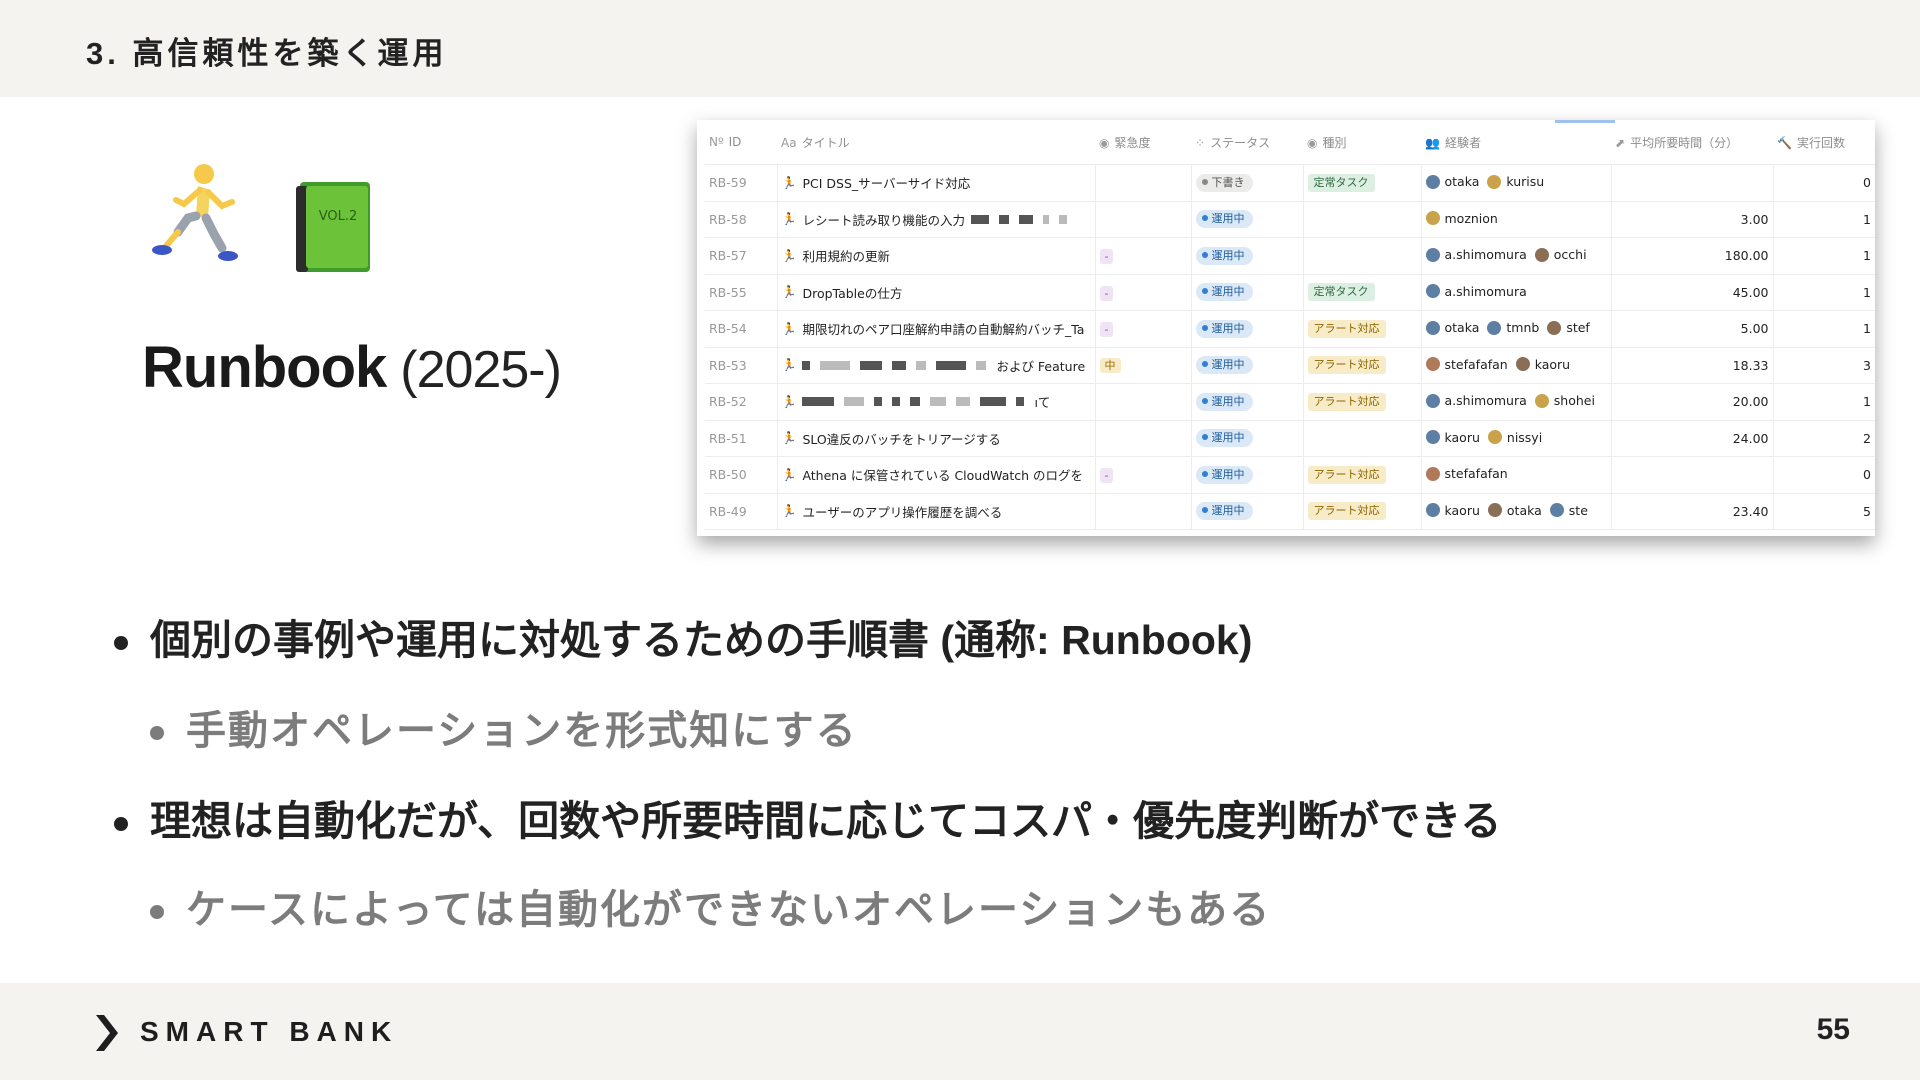 The height and width of the screenshot is (1080, 1920). I want to click on row-experienced: otaka tmnb stef, so click(1516, 329).